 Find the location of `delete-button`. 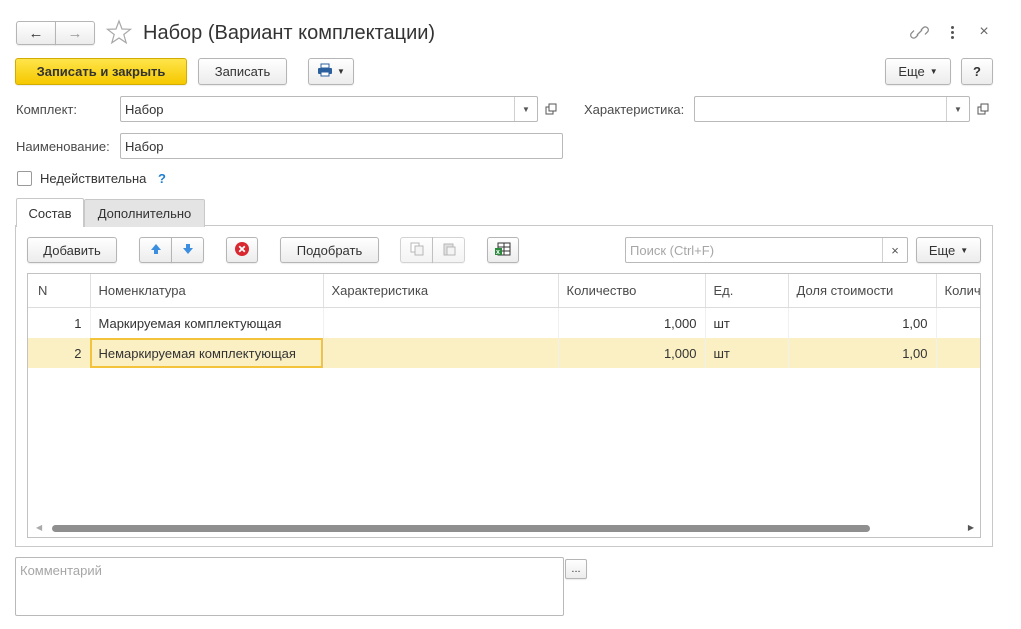

delete-button is located at coordinates (242, 250).